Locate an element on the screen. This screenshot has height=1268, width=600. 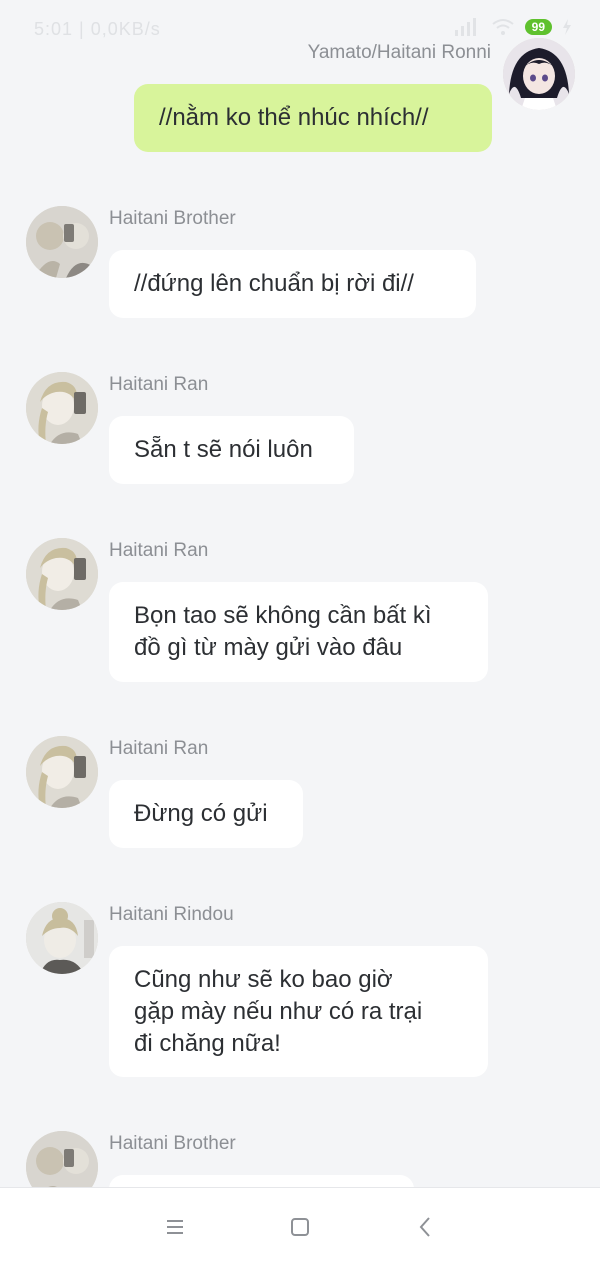
message-bubble: Sẵn t sẽ nói luôn is located at coordinates (231, 450).